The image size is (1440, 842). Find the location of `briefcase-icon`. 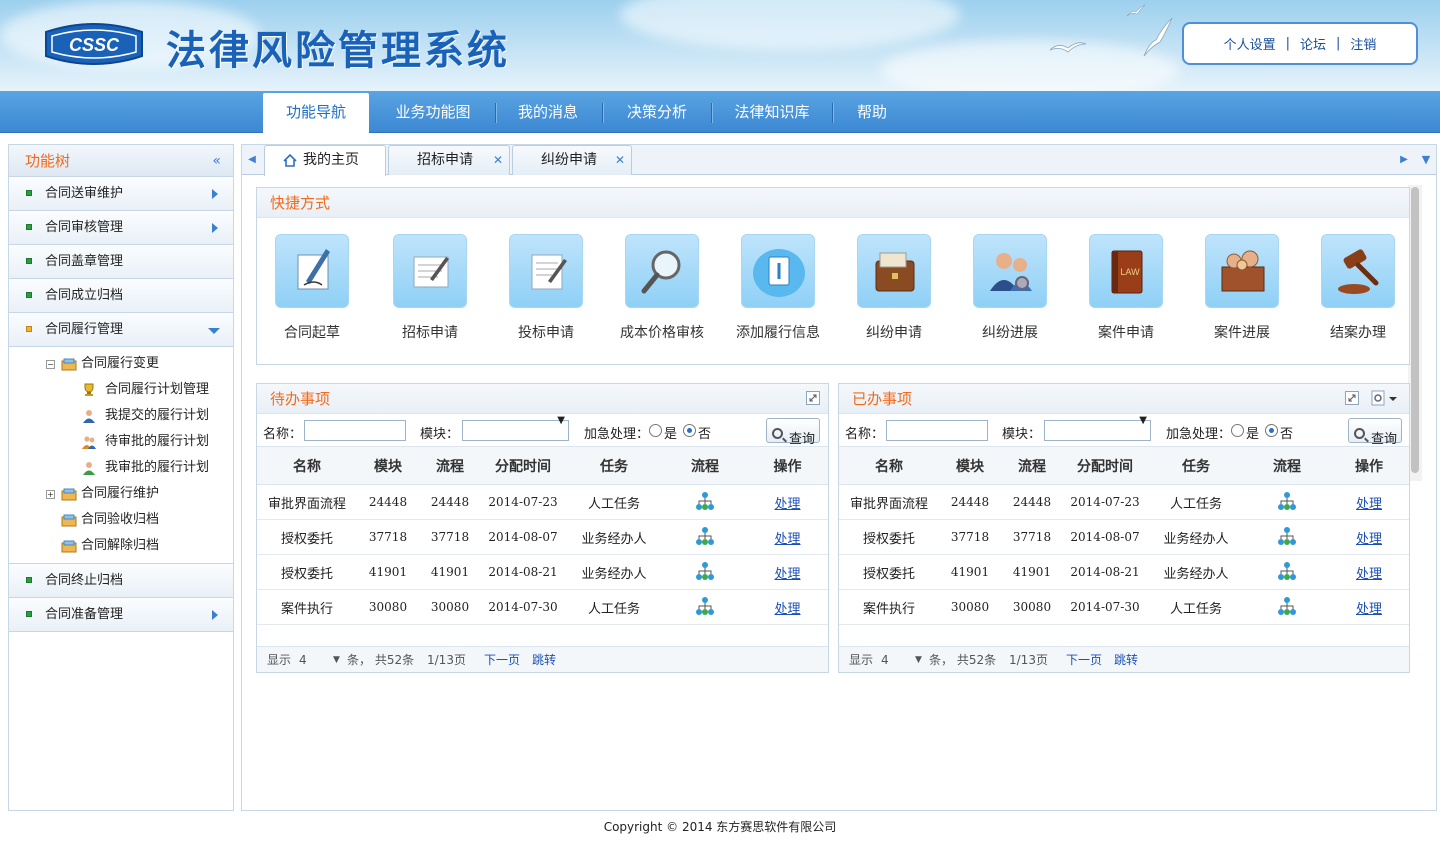

briefcase-icon is located at coordinates (895, 272).